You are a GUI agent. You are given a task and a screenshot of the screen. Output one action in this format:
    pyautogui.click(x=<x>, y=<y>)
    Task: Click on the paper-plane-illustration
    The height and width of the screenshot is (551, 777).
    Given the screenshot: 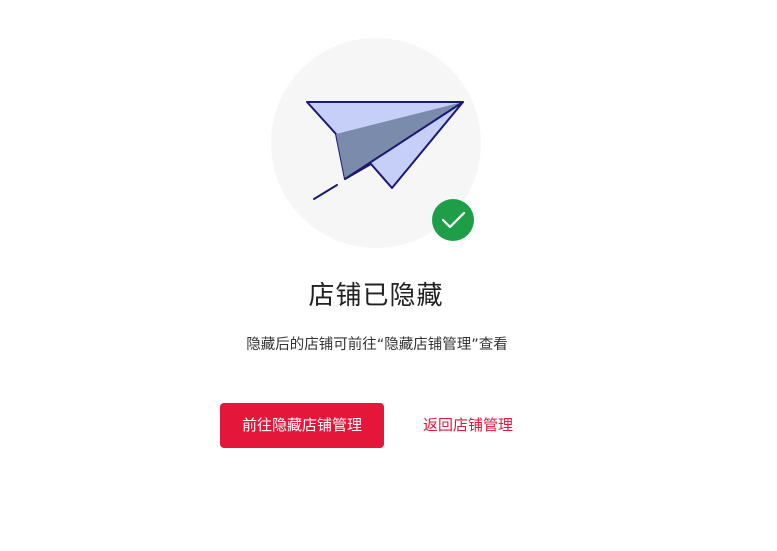 What is the action you would take?
    pyautogui.click(x=376, y=144)
    